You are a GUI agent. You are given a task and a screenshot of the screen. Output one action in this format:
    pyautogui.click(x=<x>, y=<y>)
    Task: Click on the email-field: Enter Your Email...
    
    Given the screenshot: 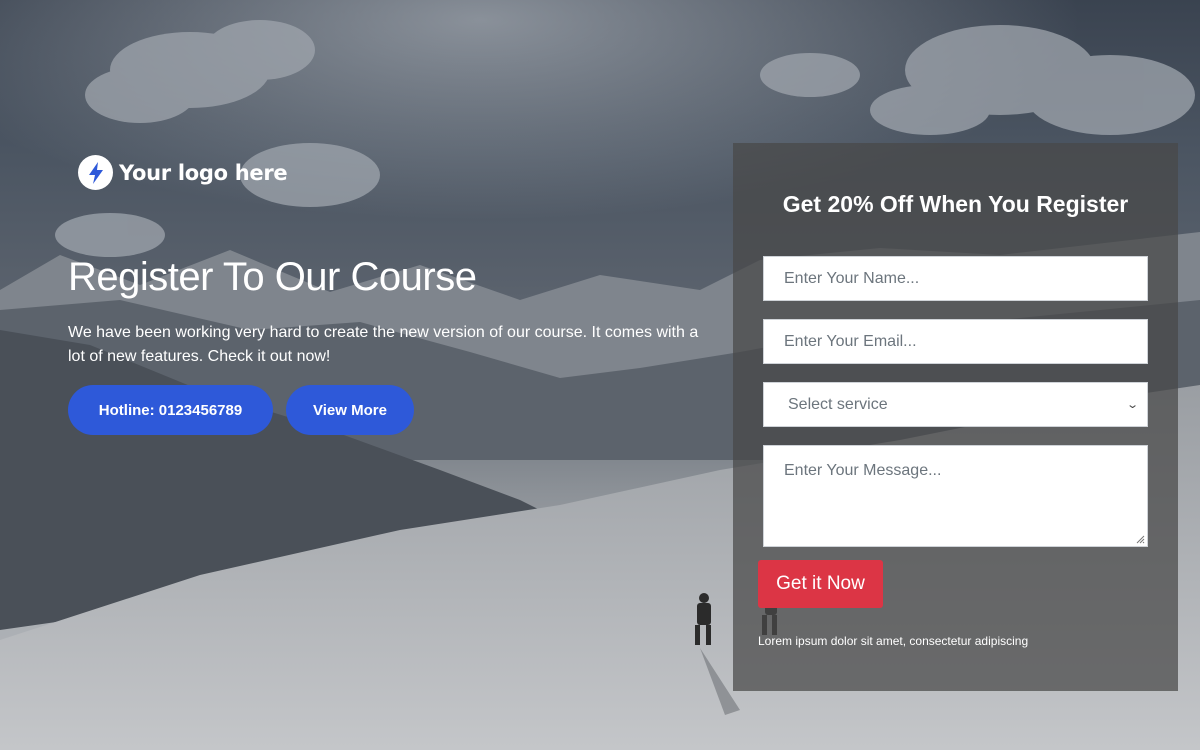 What is the action you would take?
    pyautogui.click(x=955, y=341)
    